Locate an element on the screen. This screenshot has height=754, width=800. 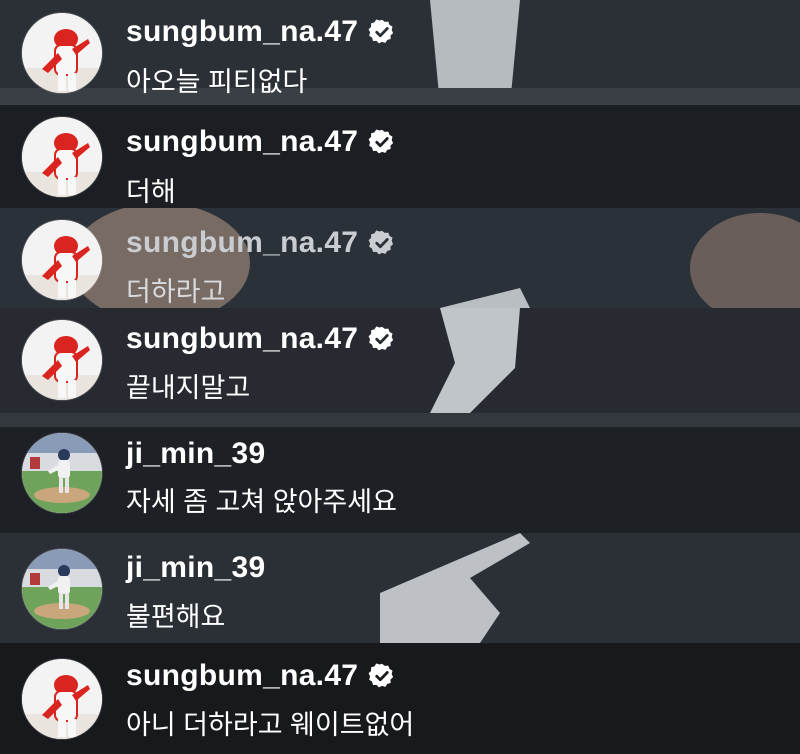
comment-row: sungbum_na.47 더하라고 is located at coordinates (400, 258).